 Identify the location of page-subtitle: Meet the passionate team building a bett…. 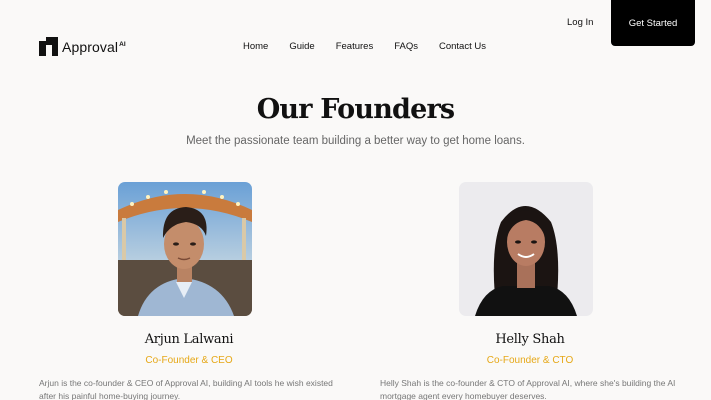
(355, 141).